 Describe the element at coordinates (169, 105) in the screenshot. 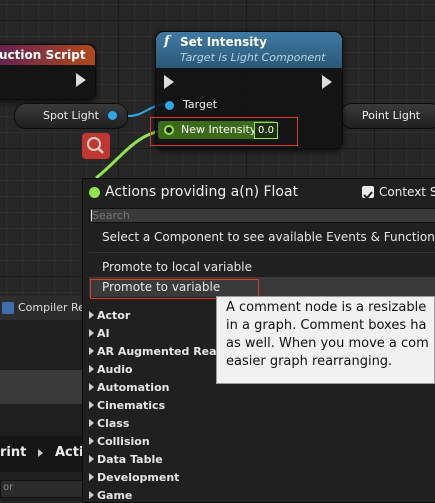

I see `target-pin` at that location.